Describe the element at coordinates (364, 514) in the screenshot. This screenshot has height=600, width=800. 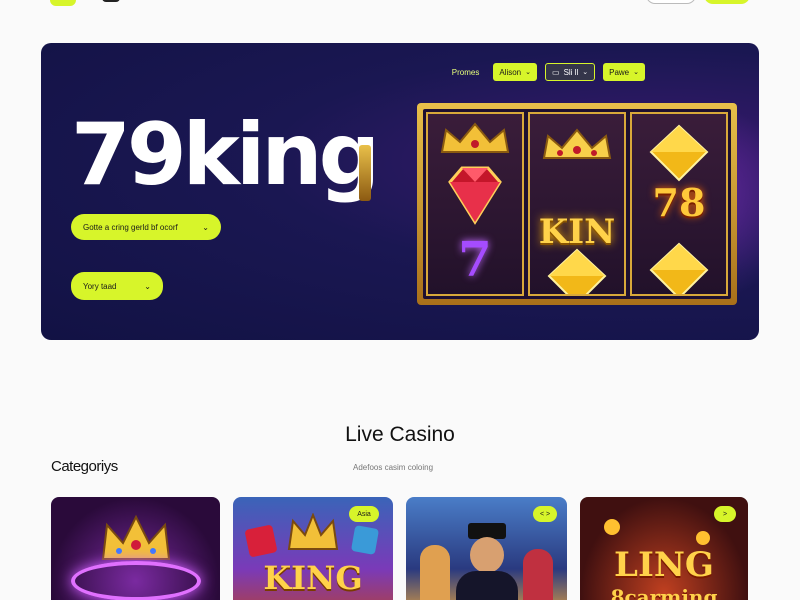
I see `card-badge: Asia` at that location.